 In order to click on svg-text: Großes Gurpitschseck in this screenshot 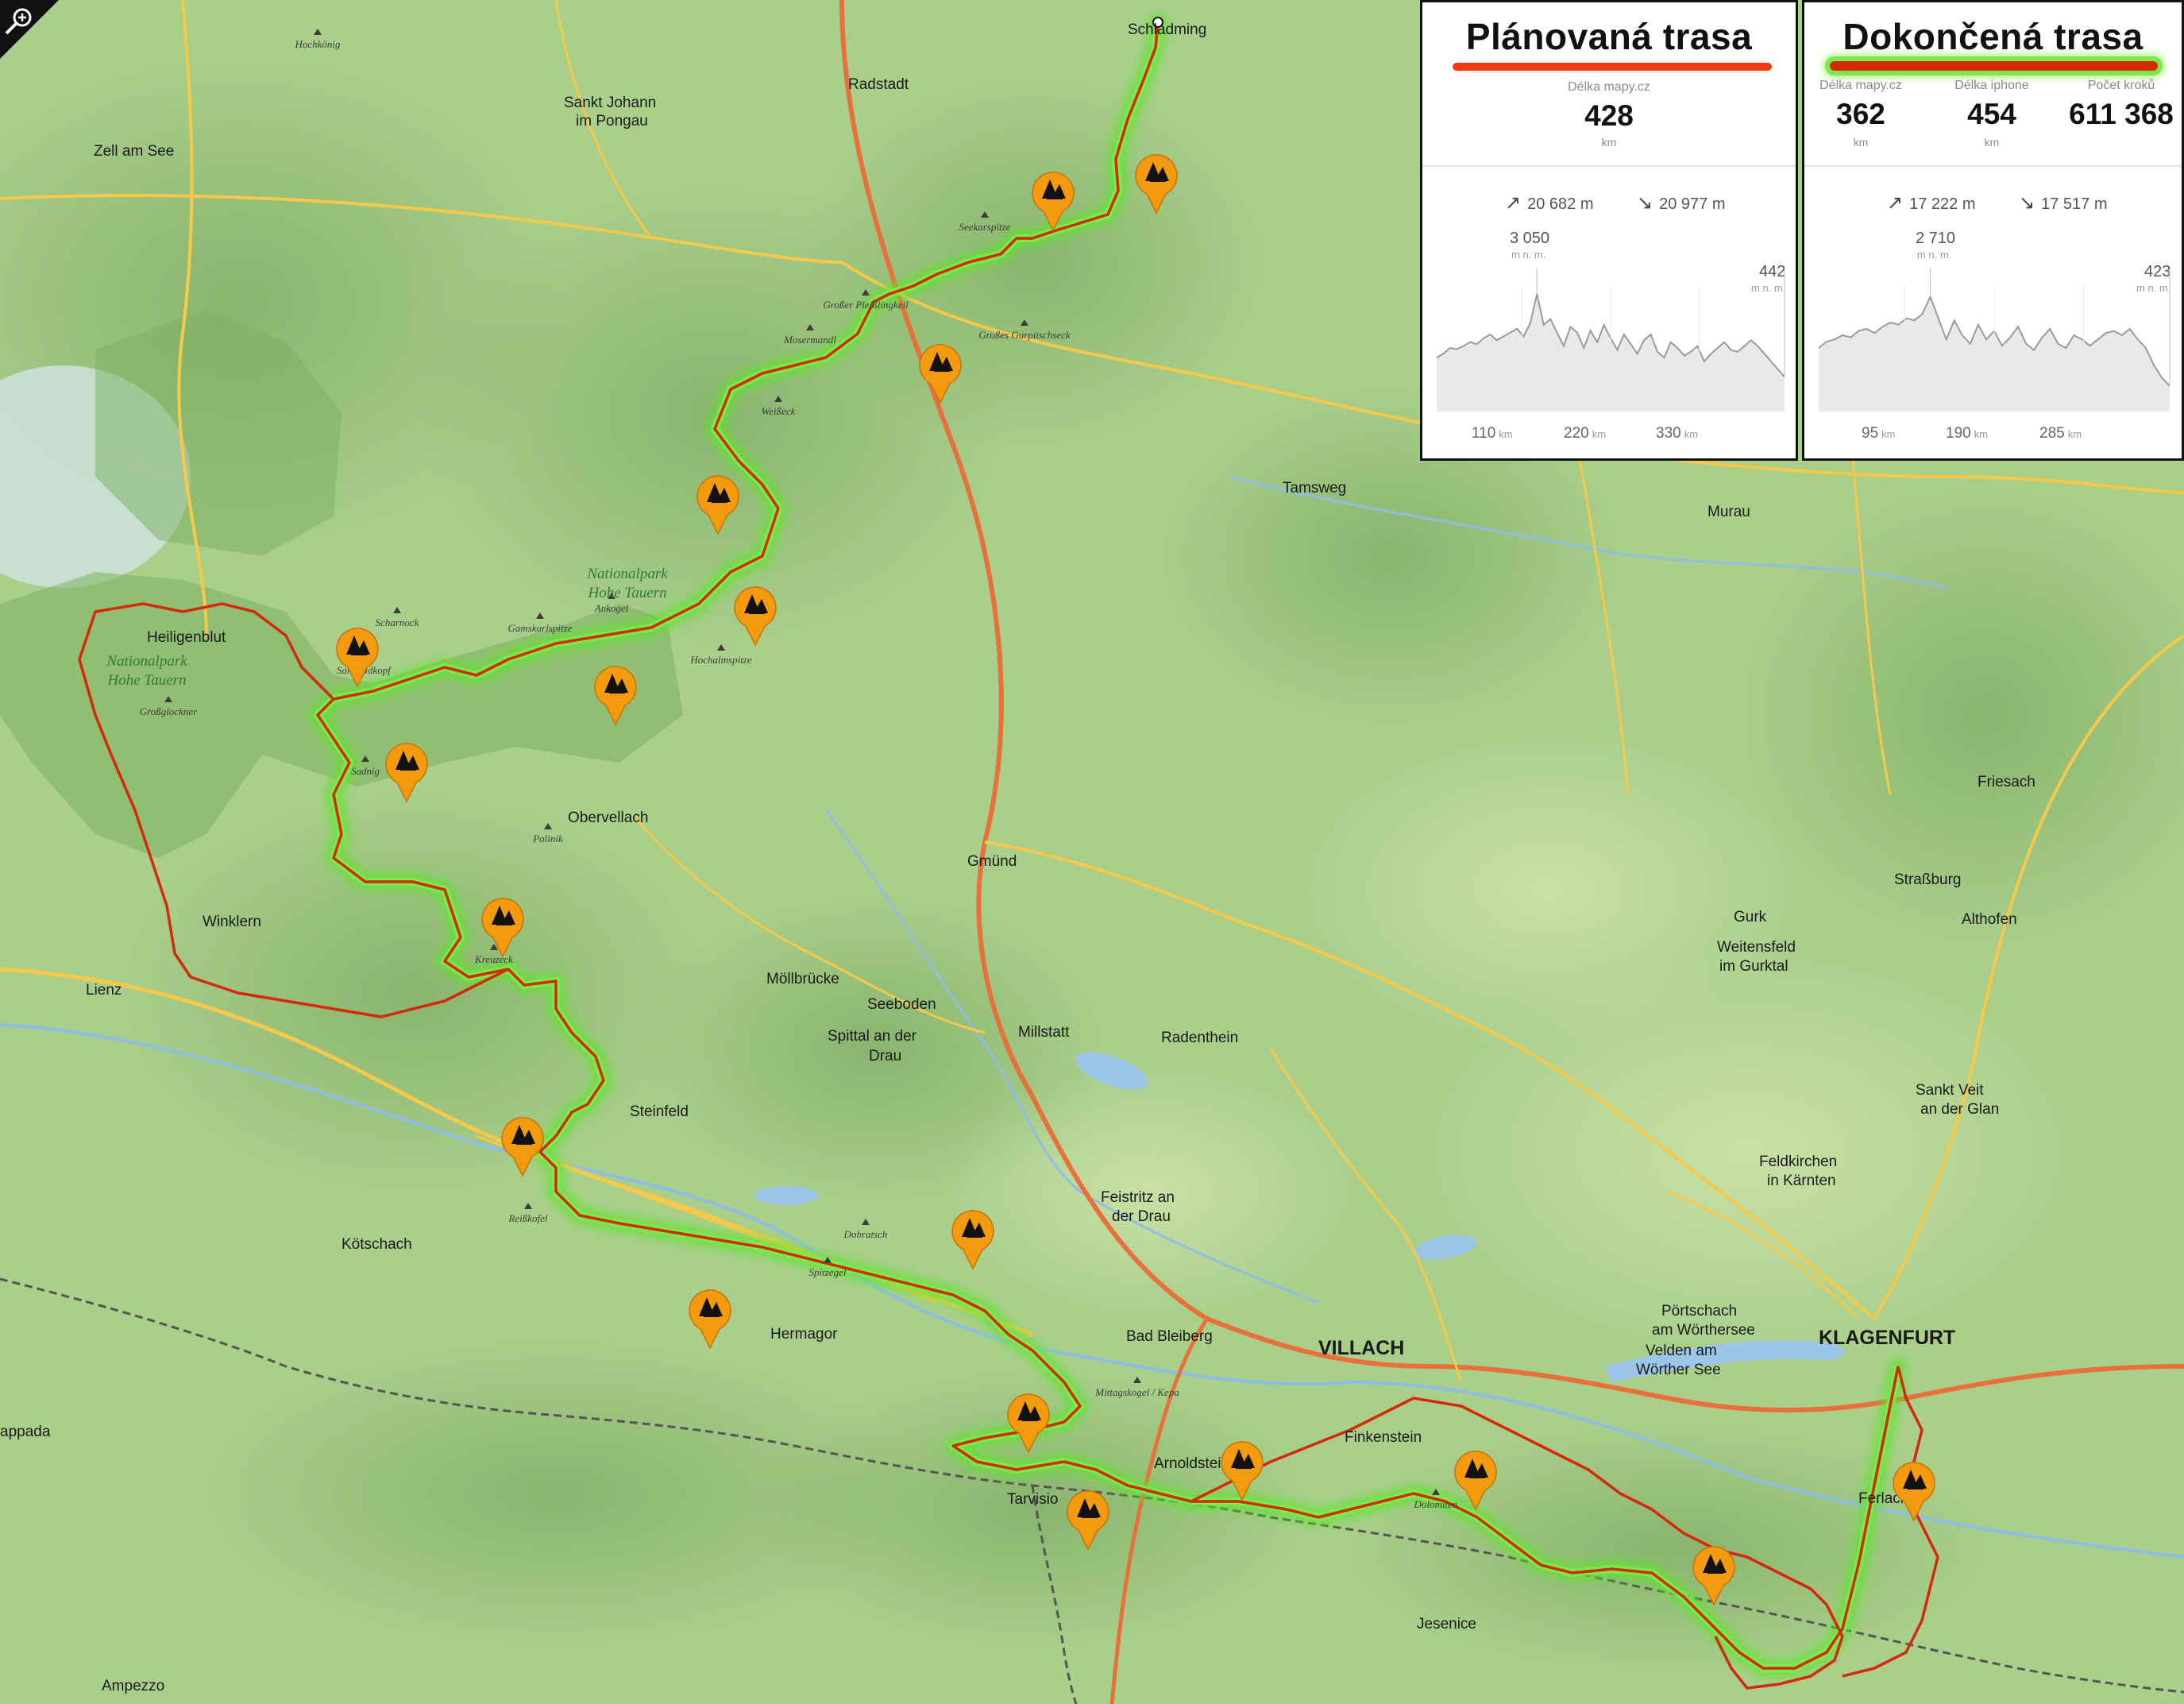, I will do `click(1024, 335)`.